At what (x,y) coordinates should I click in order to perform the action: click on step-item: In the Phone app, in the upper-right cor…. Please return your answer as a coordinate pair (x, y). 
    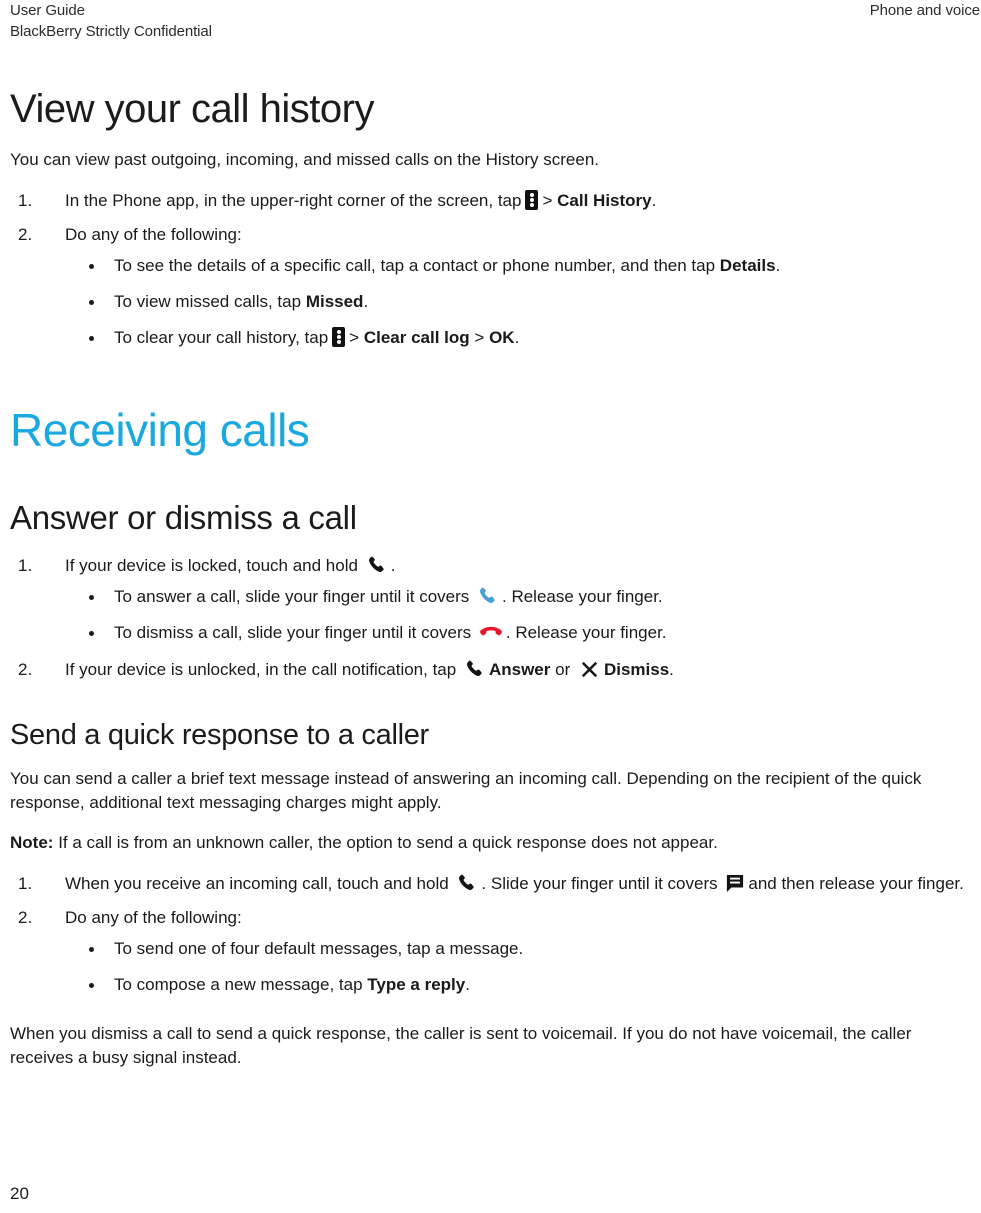
    Looking at the image, I should click on (488, 200).